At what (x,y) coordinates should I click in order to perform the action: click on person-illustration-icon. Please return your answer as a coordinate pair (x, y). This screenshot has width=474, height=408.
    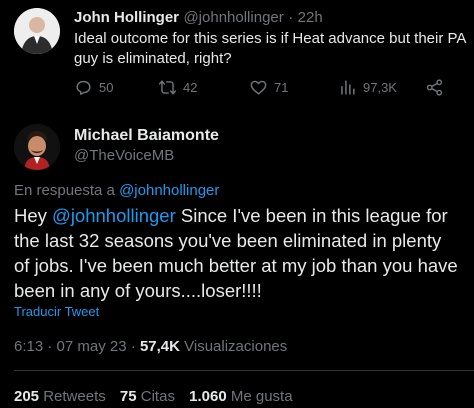
    Looking at the image, I should click on (37, 147).